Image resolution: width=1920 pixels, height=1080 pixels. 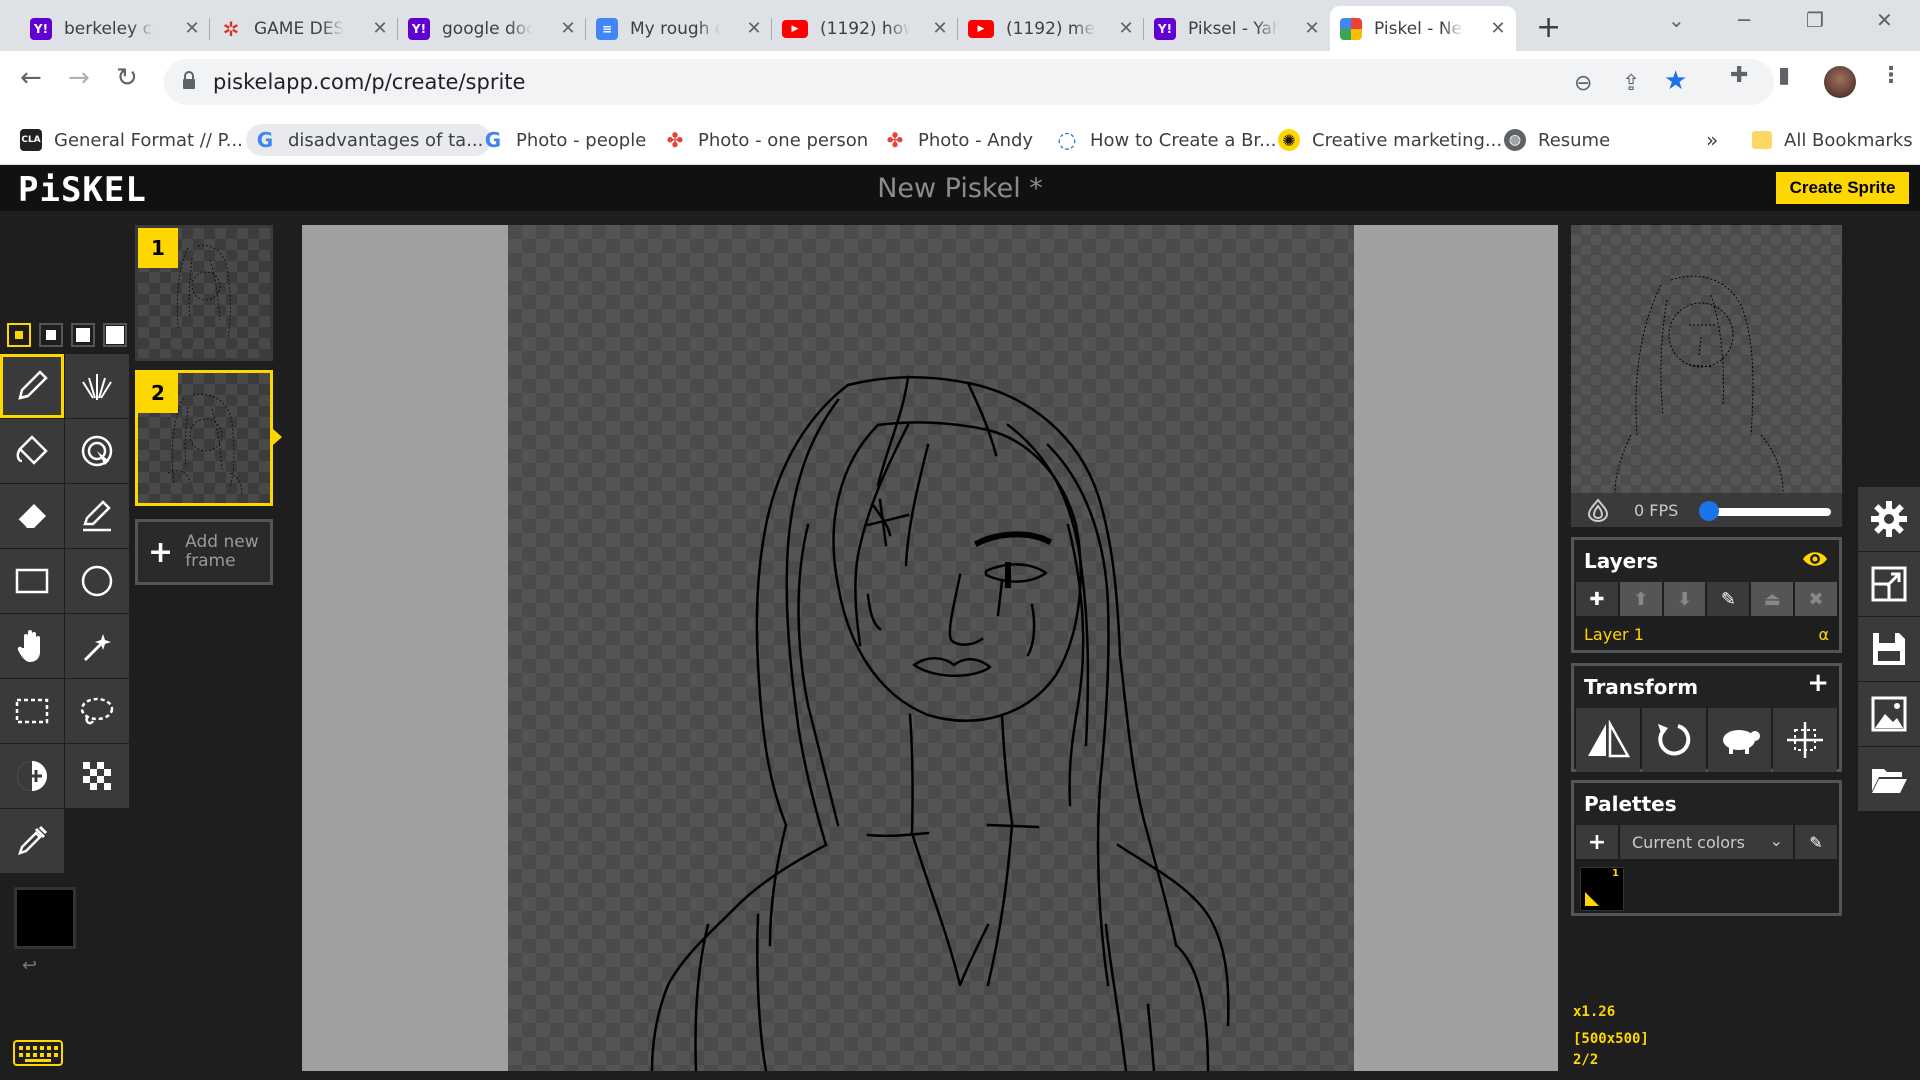 What do you see at coordinates (97, 516) in the screenshot?
I see `stroke-tool` at bounding box center [97, 516].